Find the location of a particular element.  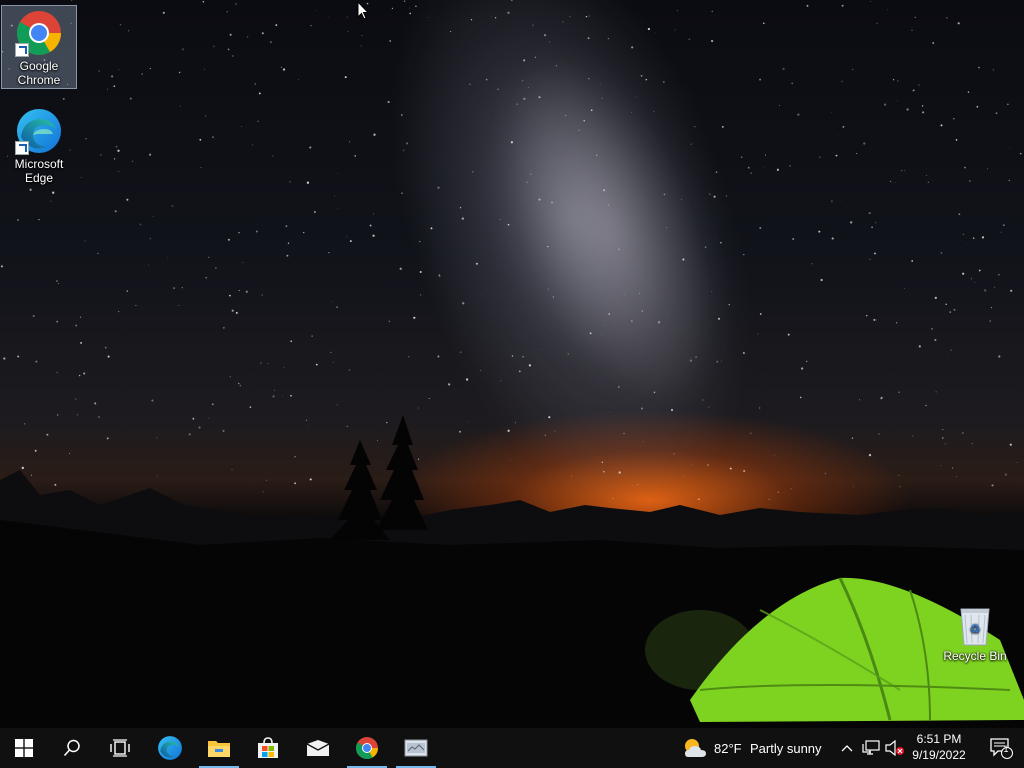

weather-condition: Partly sunny is located at coordinates (786, 748).